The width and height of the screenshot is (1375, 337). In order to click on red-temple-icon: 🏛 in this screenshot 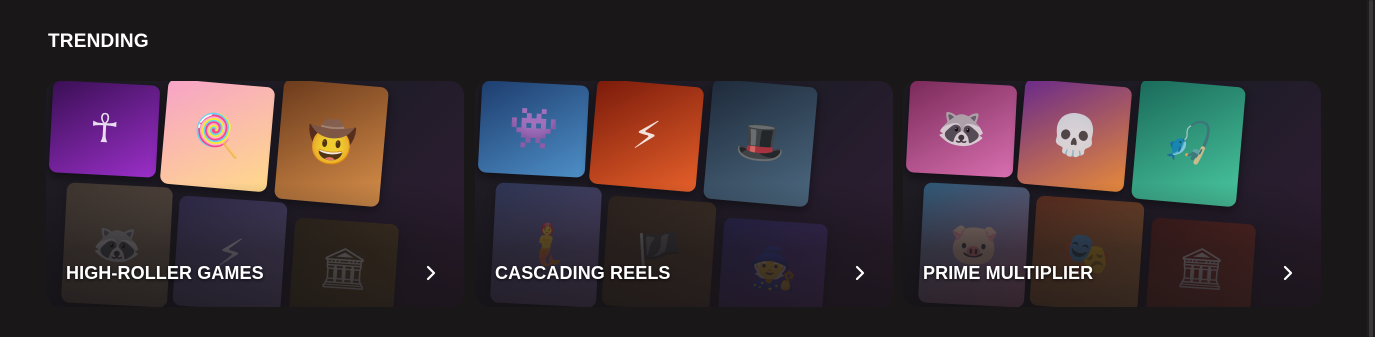, I will do `click(1201, 269)`.